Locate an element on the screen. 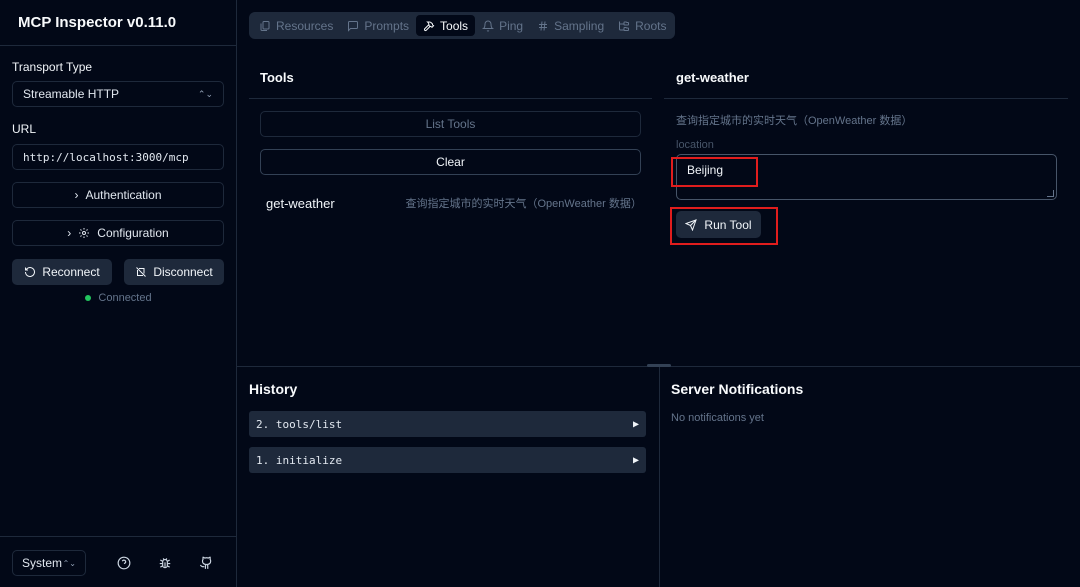  url-input: http://localhost:3000/mcp is located at coordinates (118, 157).